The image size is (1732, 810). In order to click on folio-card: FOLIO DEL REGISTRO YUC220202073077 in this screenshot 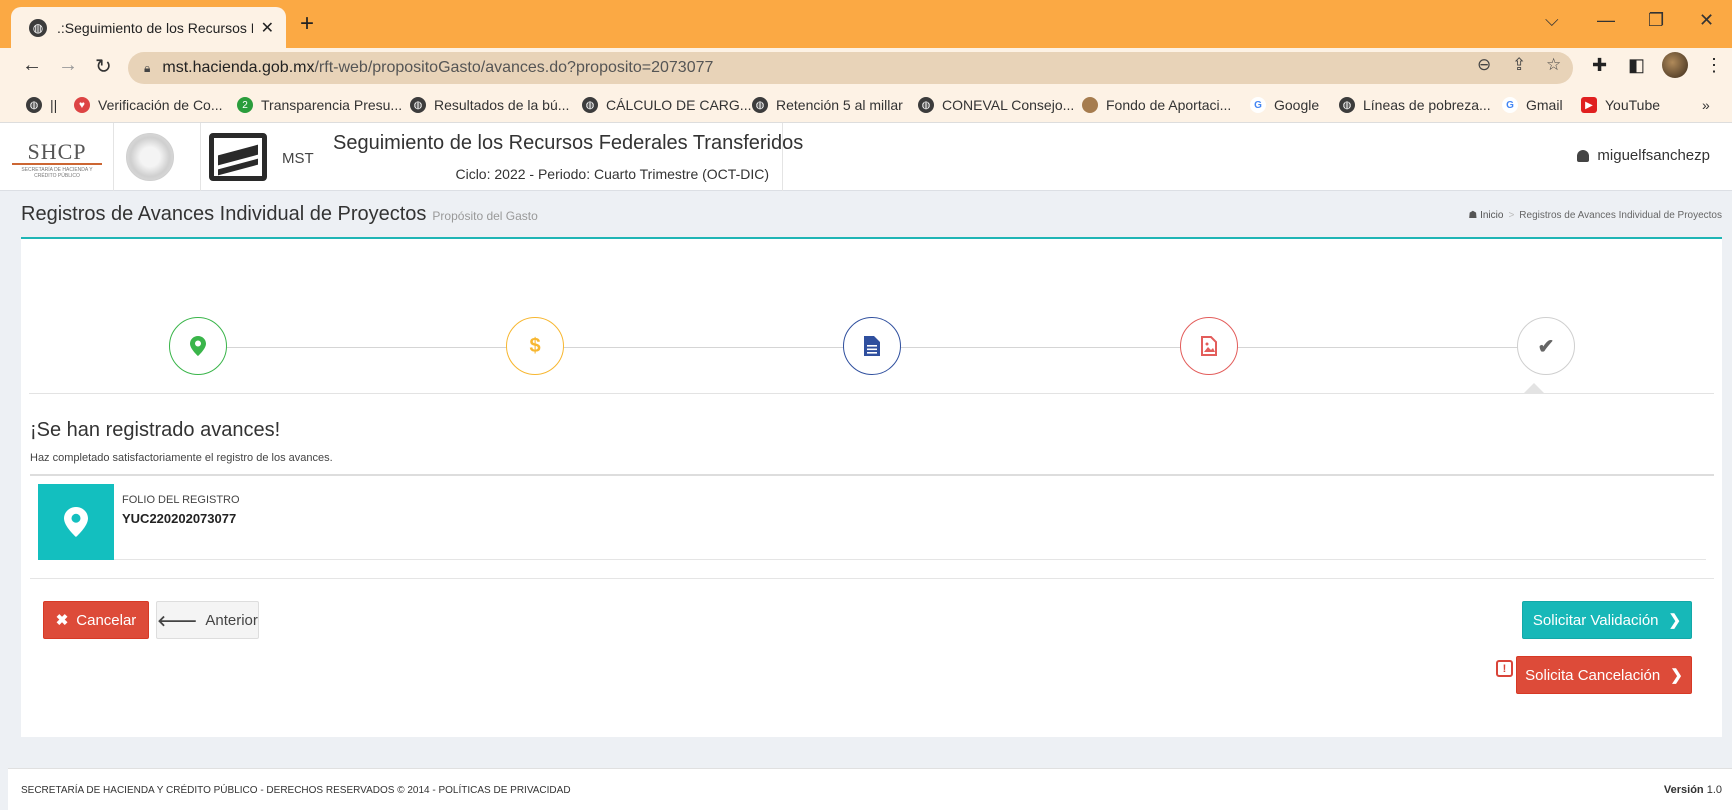, I will do `click(872, 526)`.